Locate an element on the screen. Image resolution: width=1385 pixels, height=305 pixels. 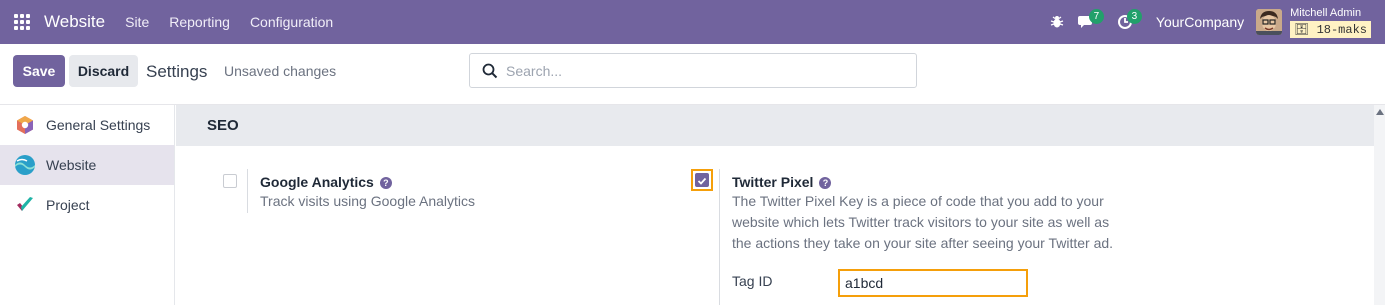
apps-menu-icon is located at coordinates (22, 22).